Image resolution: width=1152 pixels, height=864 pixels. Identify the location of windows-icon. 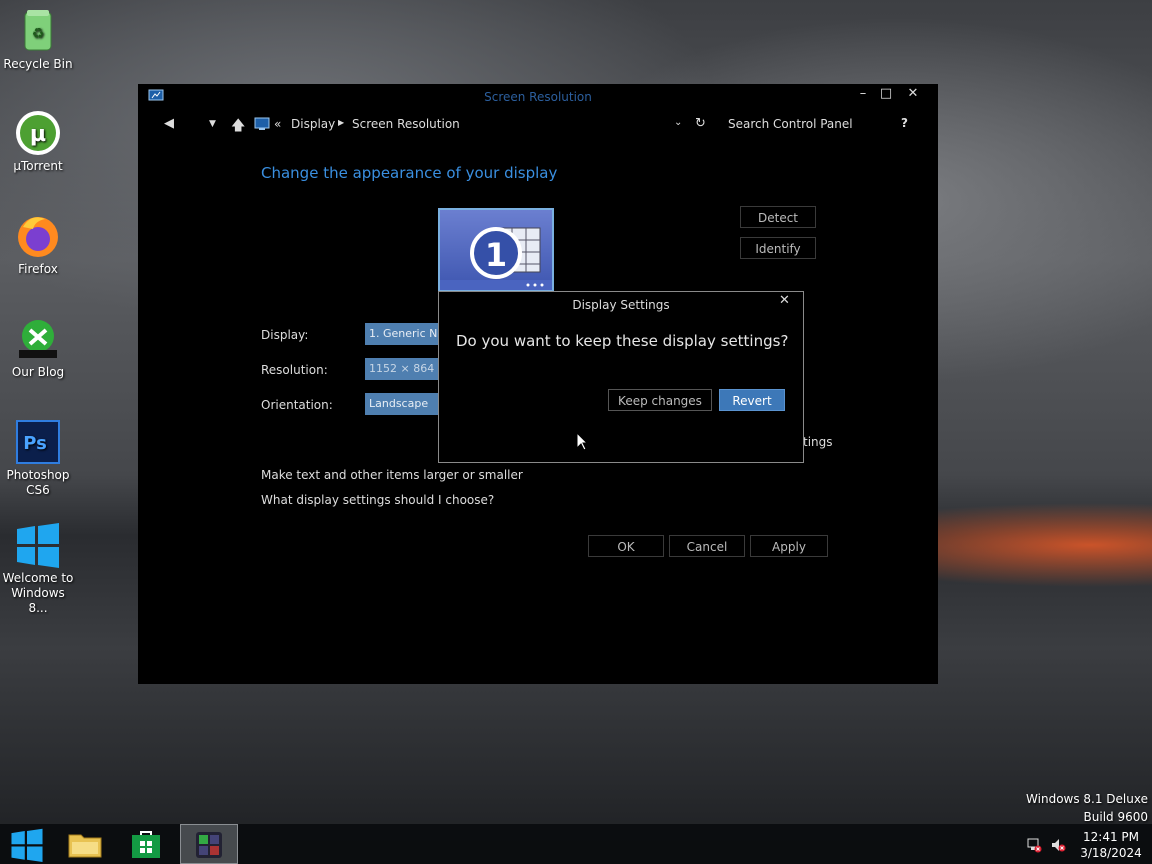
(38, 545).